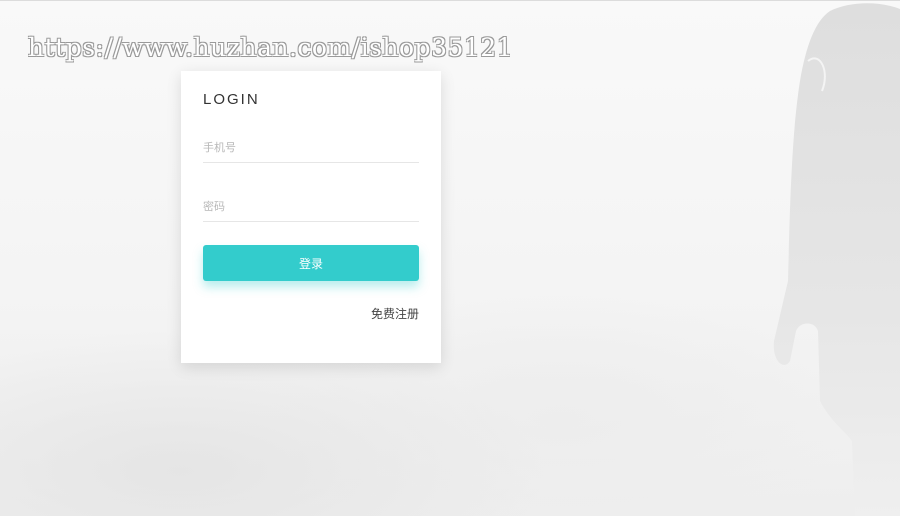 The image size is (900, 516). I want to click on phone-input, so click(311, 148).